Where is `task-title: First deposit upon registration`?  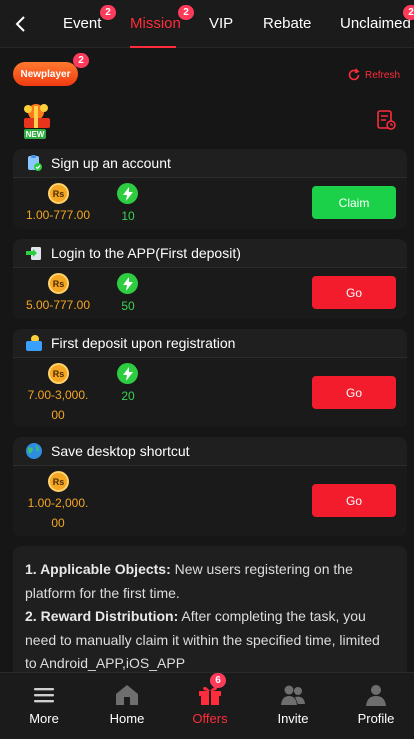 task-title: First deposit upon registration is located at coordinates (143, 343).